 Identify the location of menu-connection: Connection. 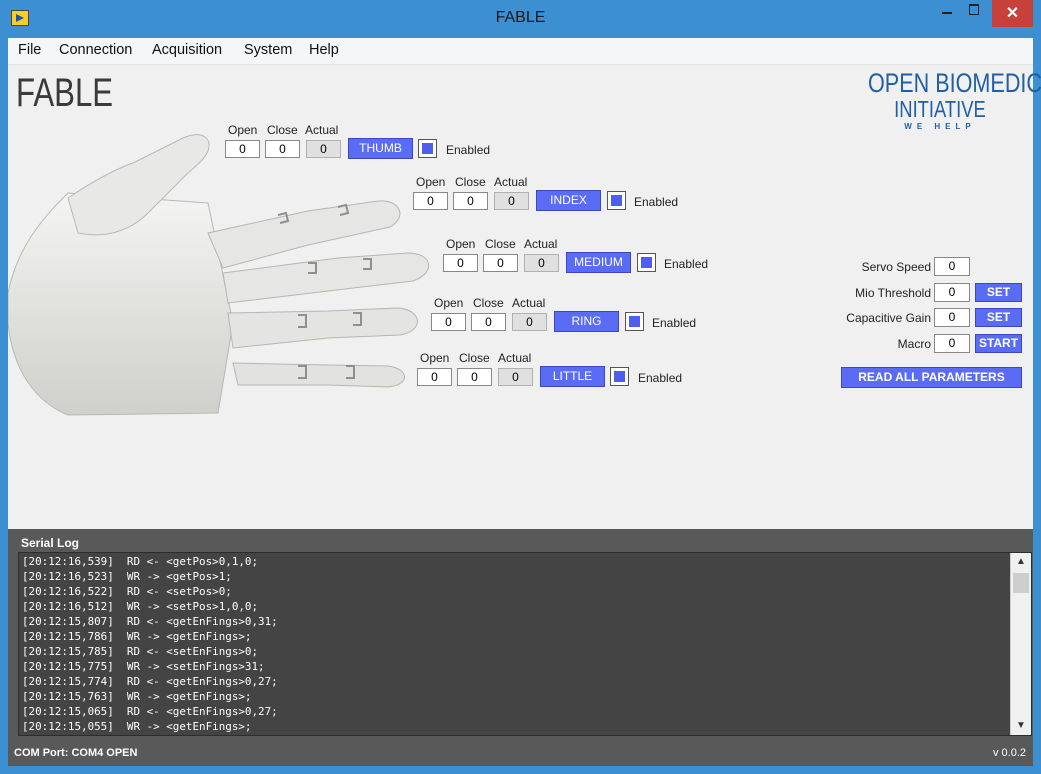
(95, 50).